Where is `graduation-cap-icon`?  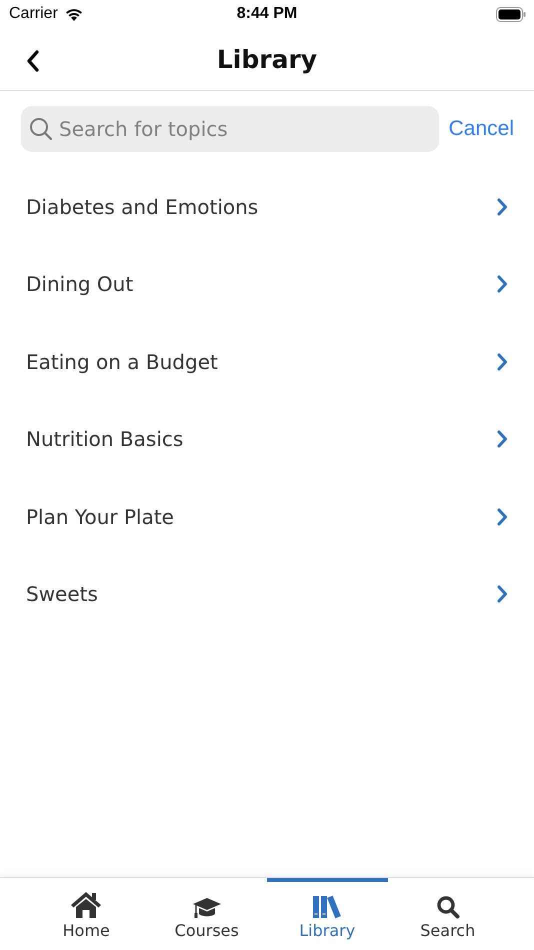
graduation-cap-icon is located at coordinates (207, 908).